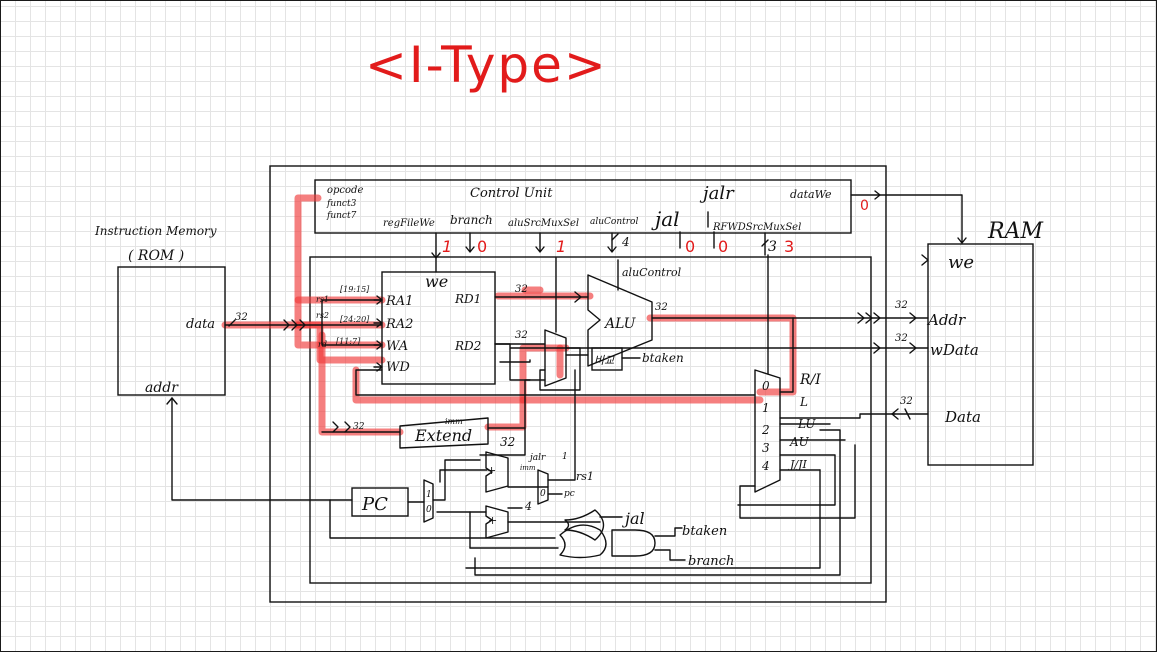  Describe the element at coordinates (961, 262) in the screenshot. I see `ram-we-port: we` at that location.